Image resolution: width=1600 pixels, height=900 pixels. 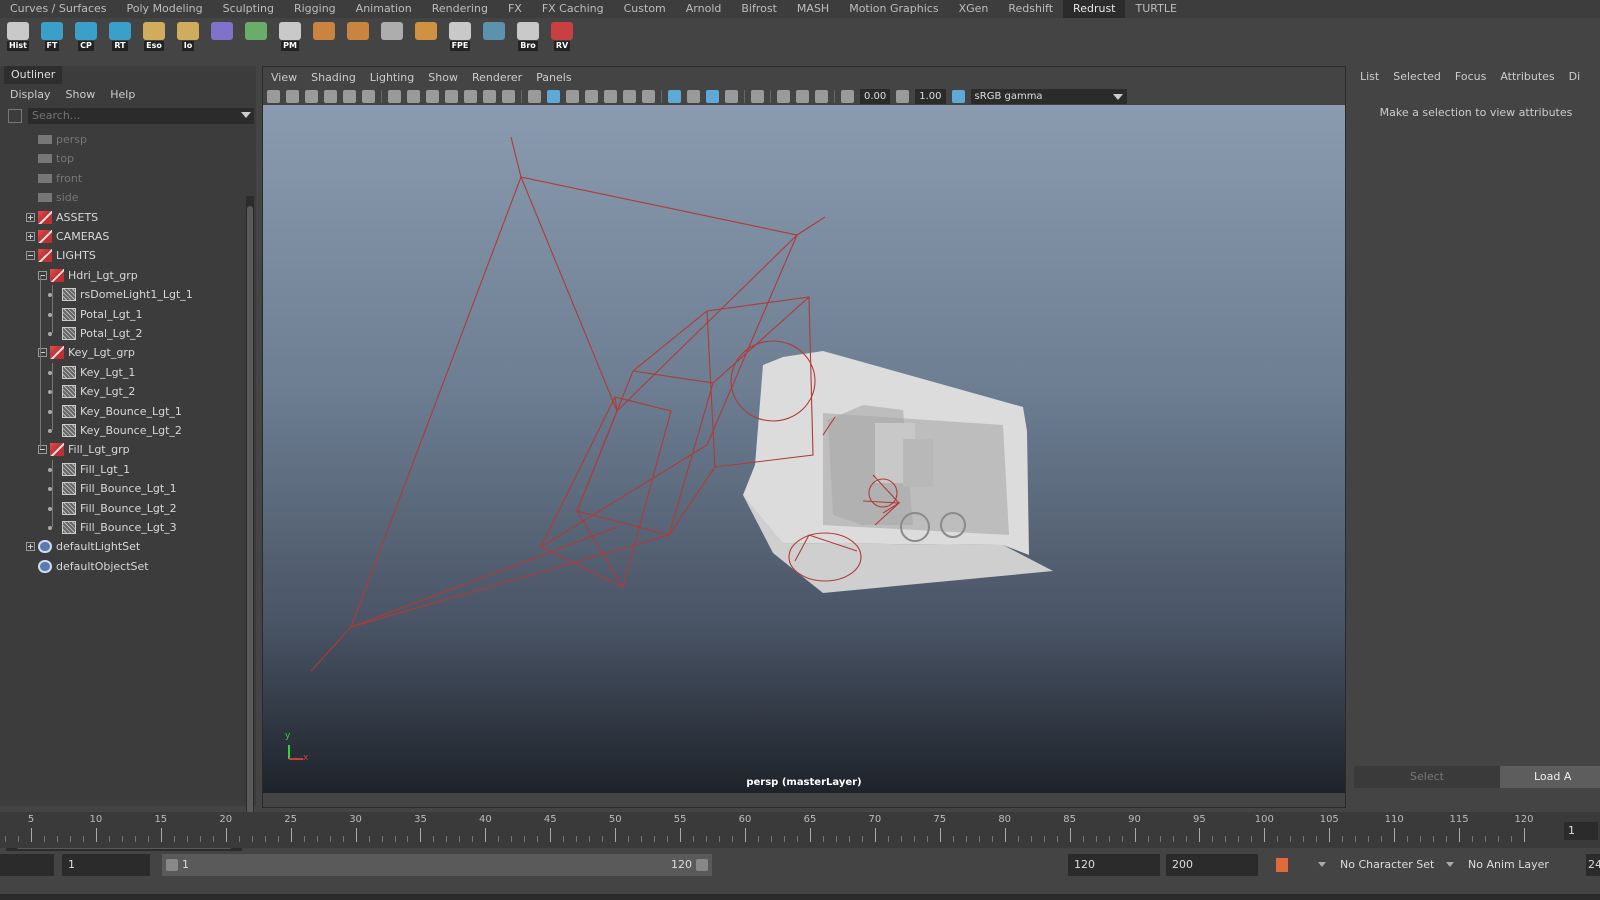 What do you see at coordinates (460, 9) in the screenshot?
I see `shelf-tab-rendering: Rendering` at bounding box center [460, 9].